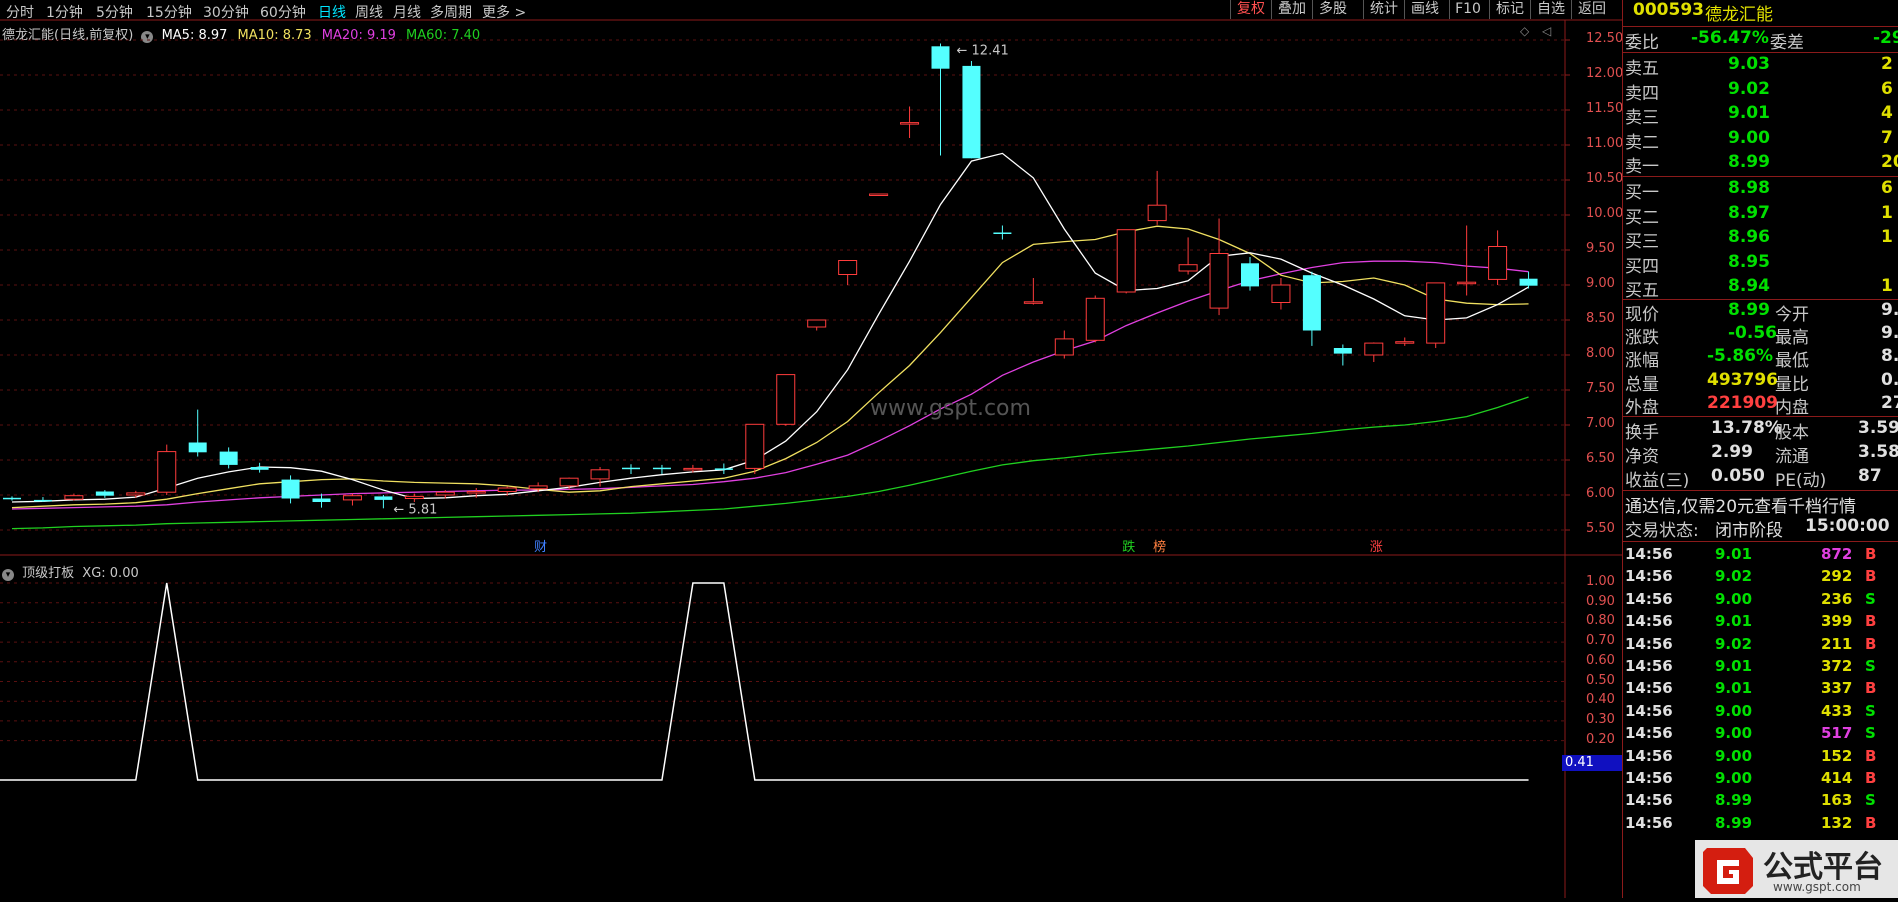  I want to click on sell-level-row: 卖一8.9920, so click(1761, 164).